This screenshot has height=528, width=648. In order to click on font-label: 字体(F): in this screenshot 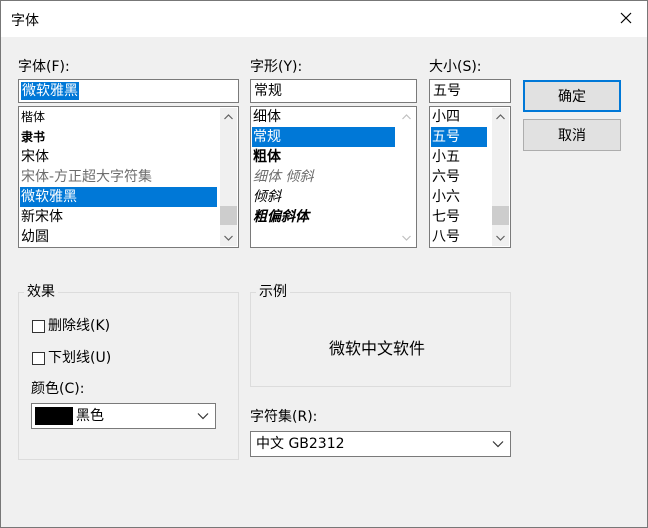, I will do `click(44, 67)`.